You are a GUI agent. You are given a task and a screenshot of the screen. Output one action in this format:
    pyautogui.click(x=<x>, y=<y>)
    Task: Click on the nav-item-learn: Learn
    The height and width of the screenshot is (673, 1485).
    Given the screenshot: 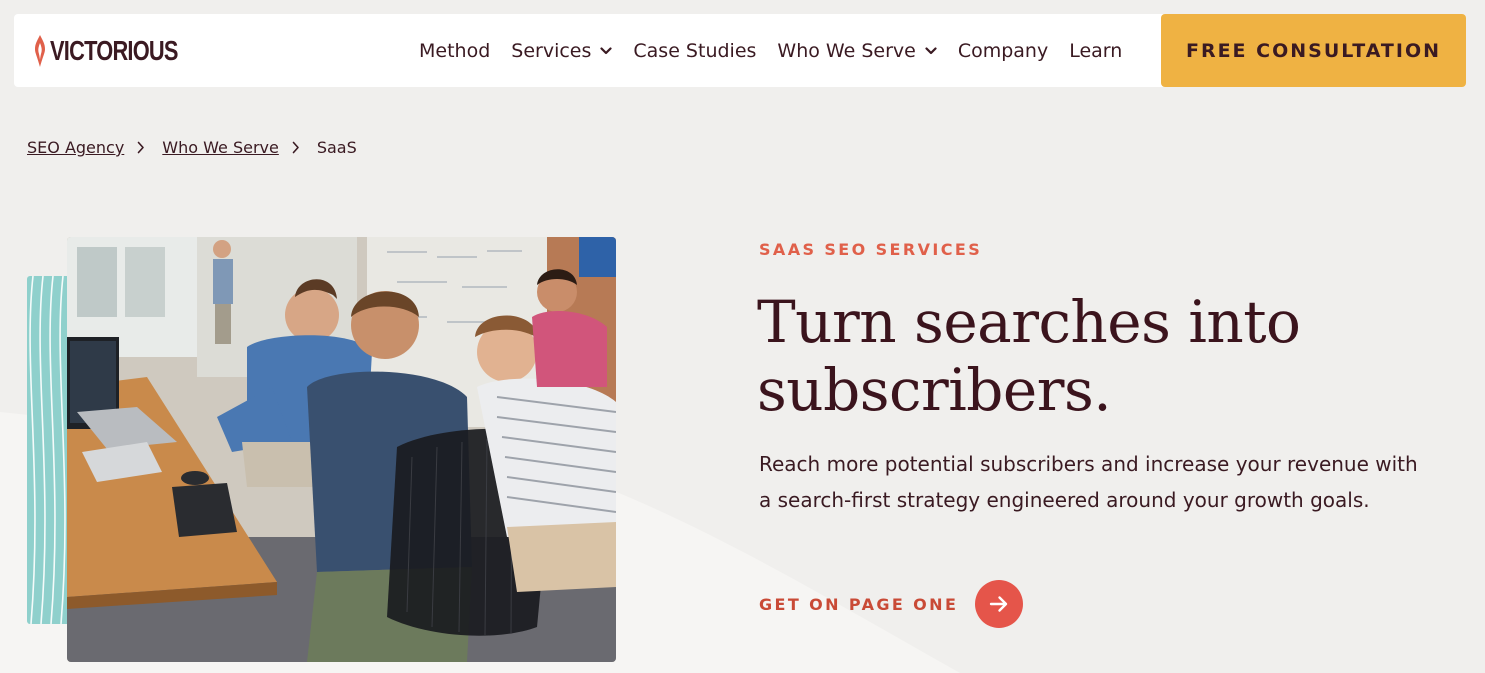 What is the action you would take?
    pyautogui.click(x=1095, y=51)
    